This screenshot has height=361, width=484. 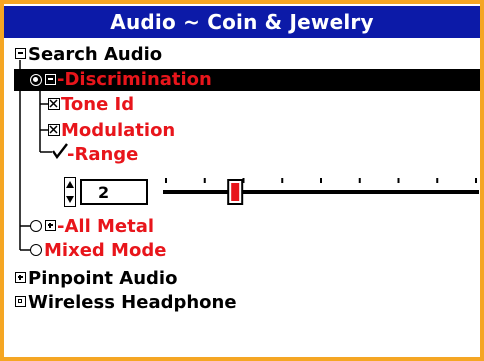 I want to click on tree-item-modulation: Modulation, so click(x=118, y=130).